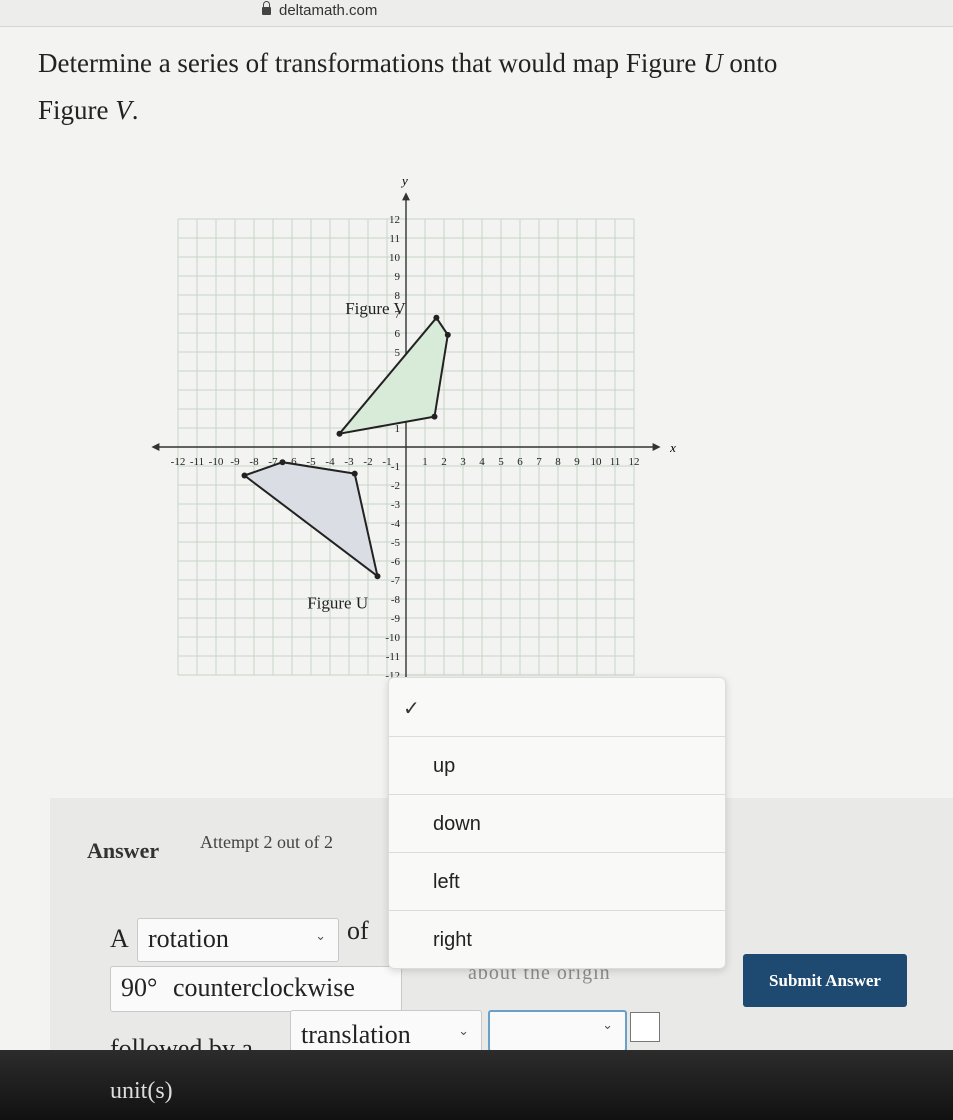  I want to click on x-axis-arrow, so click(656, 447).